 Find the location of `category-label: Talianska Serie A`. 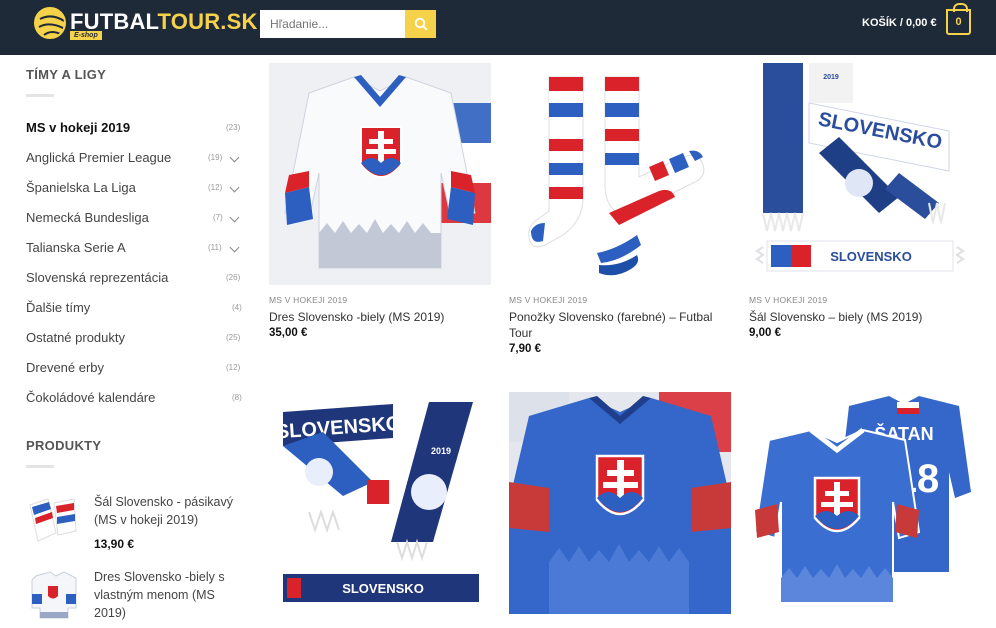

category-label: Talianska Serie A is located at coordinates (76, 247).